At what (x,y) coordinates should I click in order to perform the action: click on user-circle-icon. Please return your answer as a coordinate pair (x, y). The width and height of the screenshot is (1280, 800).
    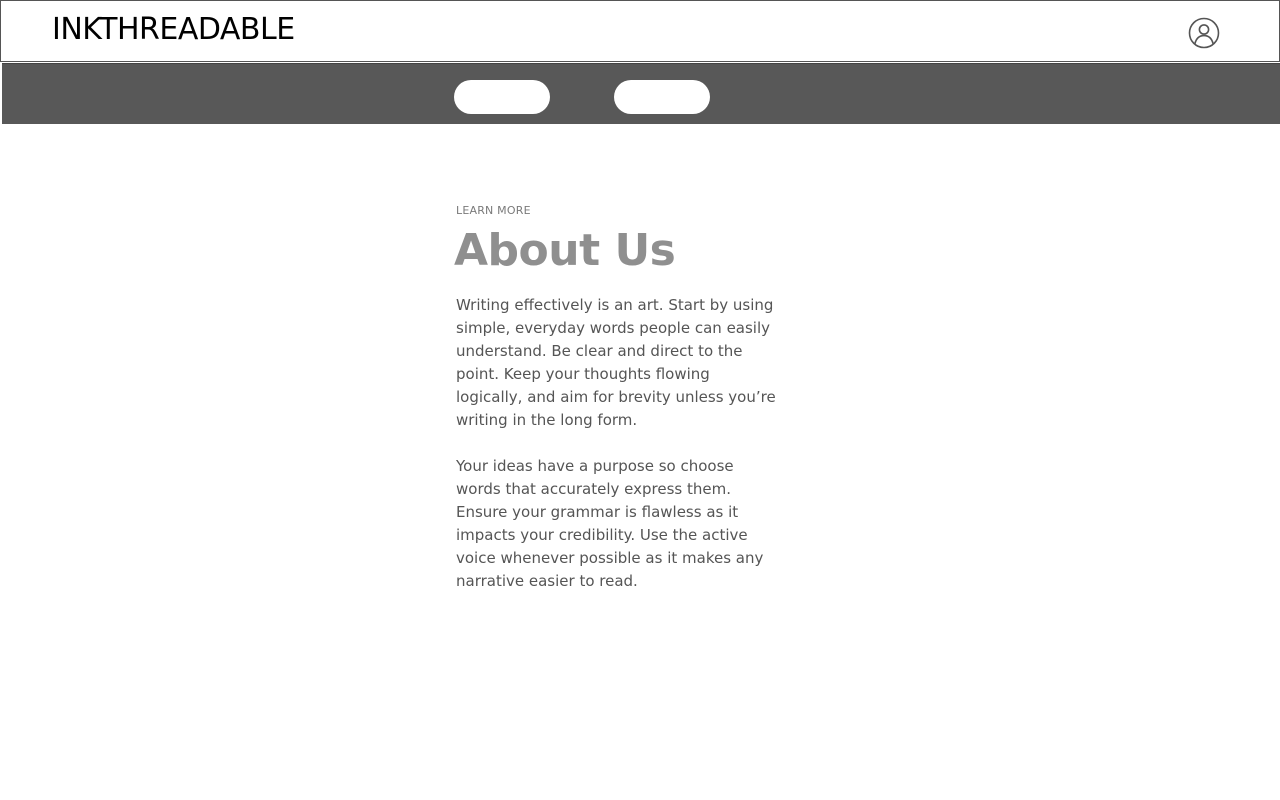
    Looking at the image, I should click on (1204, 33).